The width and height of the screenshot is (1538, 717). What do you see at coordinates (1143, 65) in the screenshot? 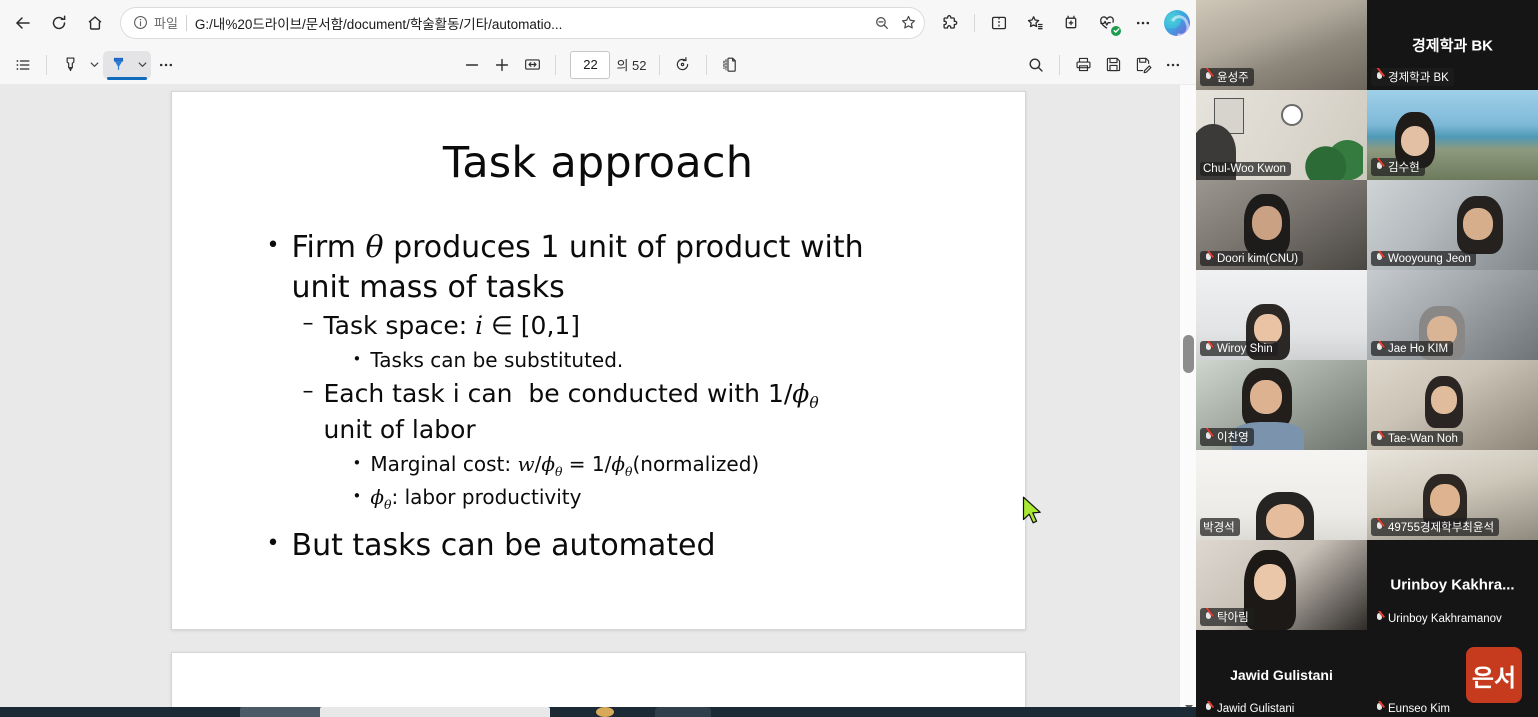
I see `save-as-button` at bounding box center [1143, 65].